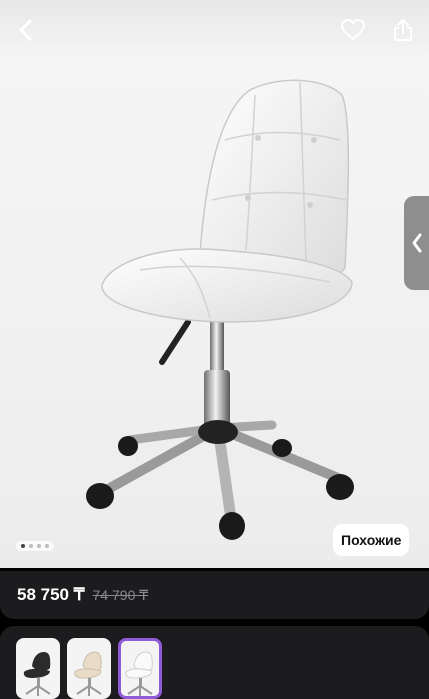  I want to click on back-button, so click(26, 30).